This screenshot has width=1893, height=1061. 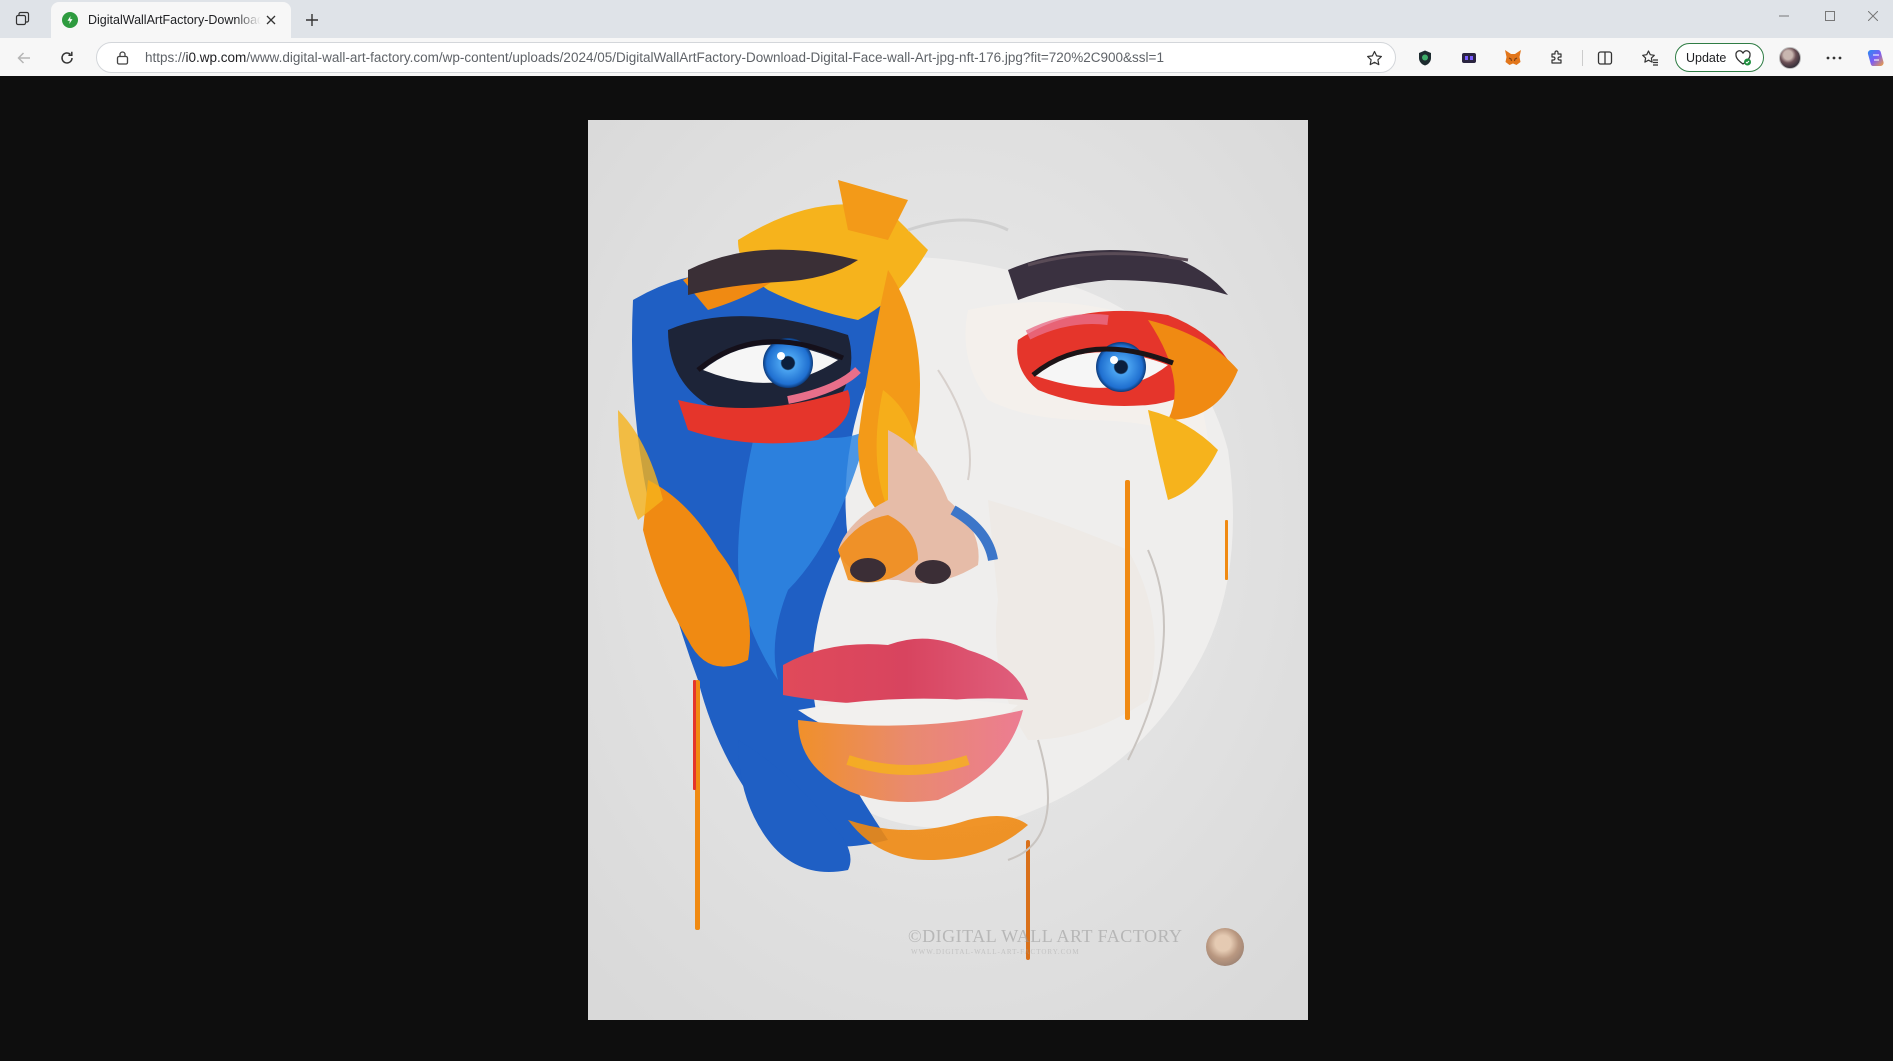 I want to click on shield-extension-icon, so click(x=1425, y=58).